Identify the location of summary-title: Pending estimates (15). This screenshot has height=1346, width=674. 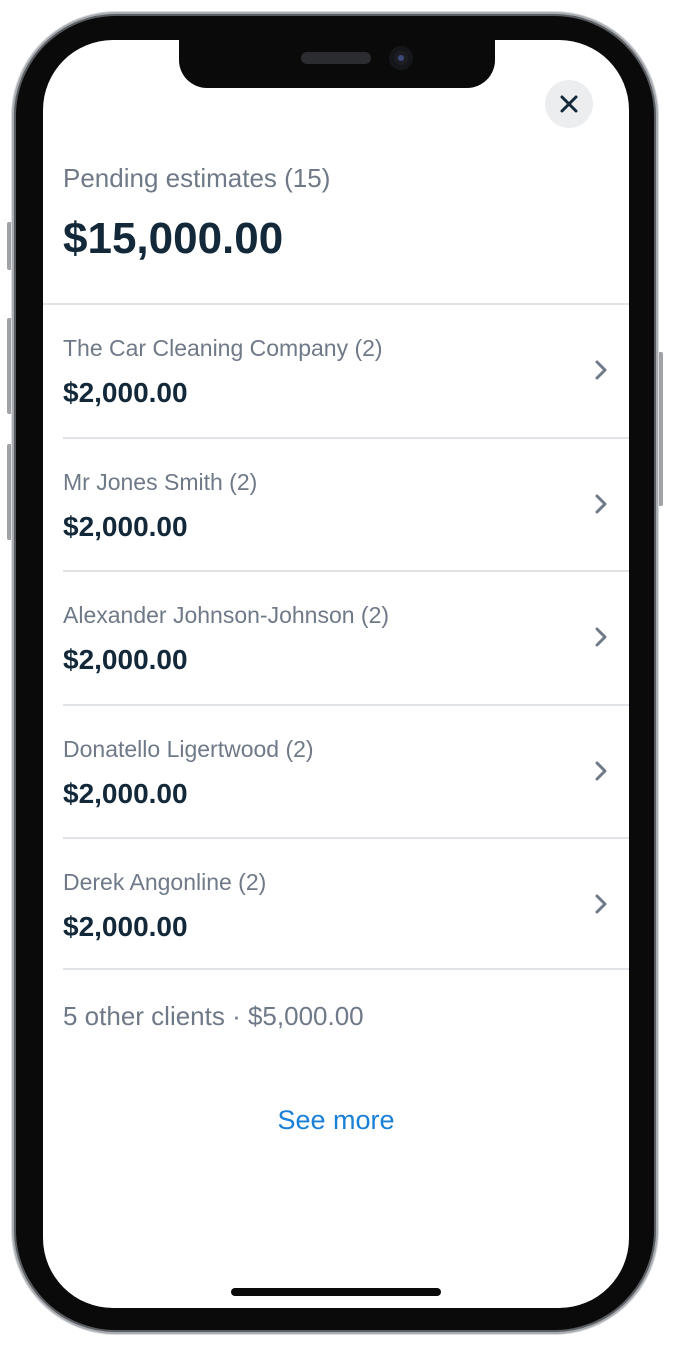
(197, 178).